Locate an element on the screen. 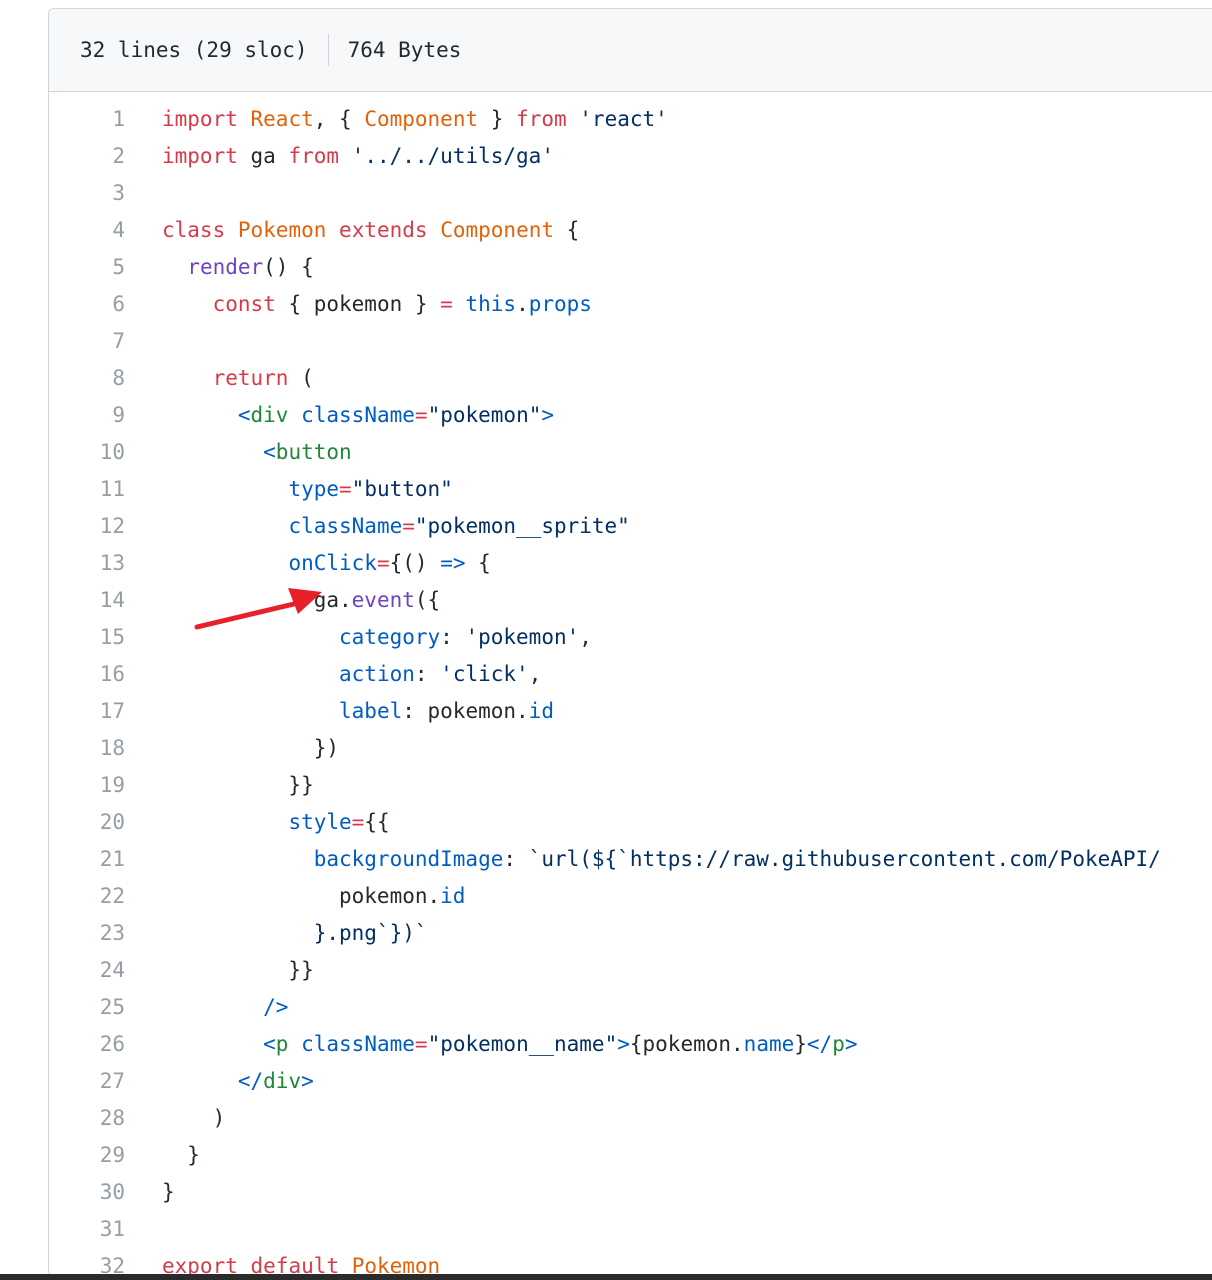  line-number: 22 is located at coordinates (87, 896).